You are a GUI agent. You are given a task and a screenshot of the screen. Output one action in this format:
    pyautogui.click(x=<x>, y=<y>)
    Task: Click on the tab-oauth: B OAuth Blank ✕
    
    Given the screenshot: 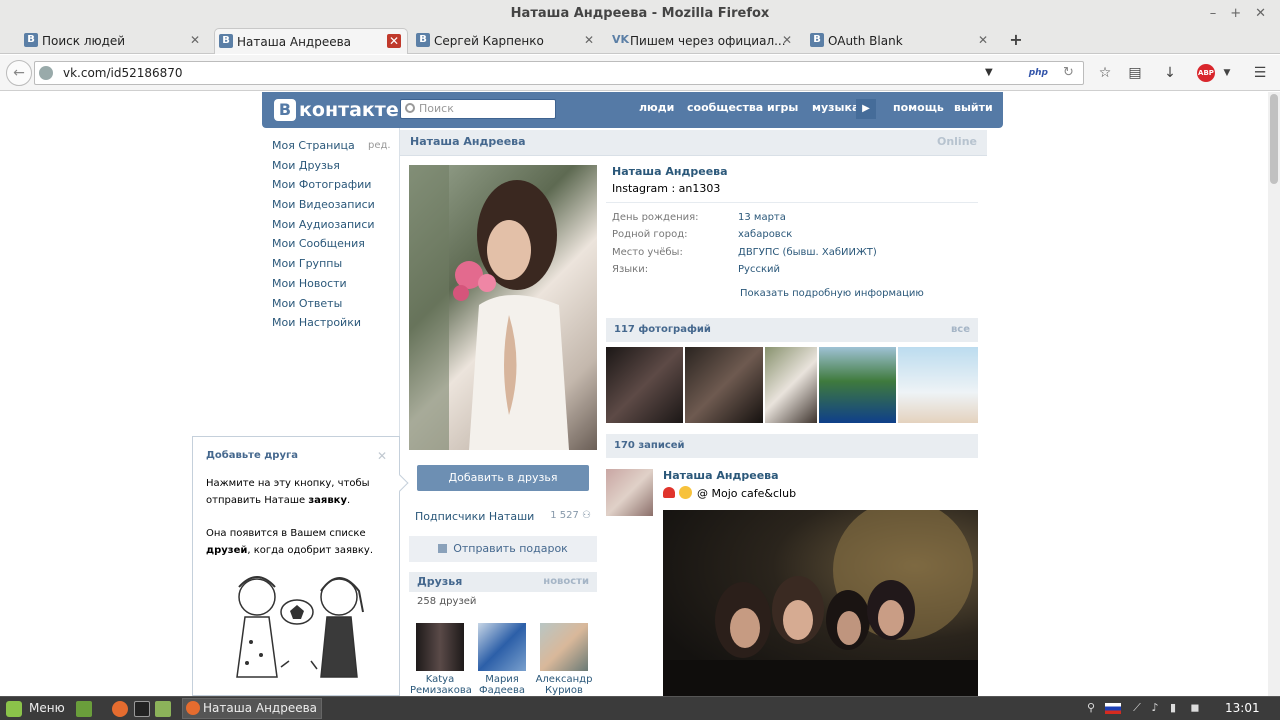 What is the action you would take?
    pyautogui.click(x=901, y=41)
    